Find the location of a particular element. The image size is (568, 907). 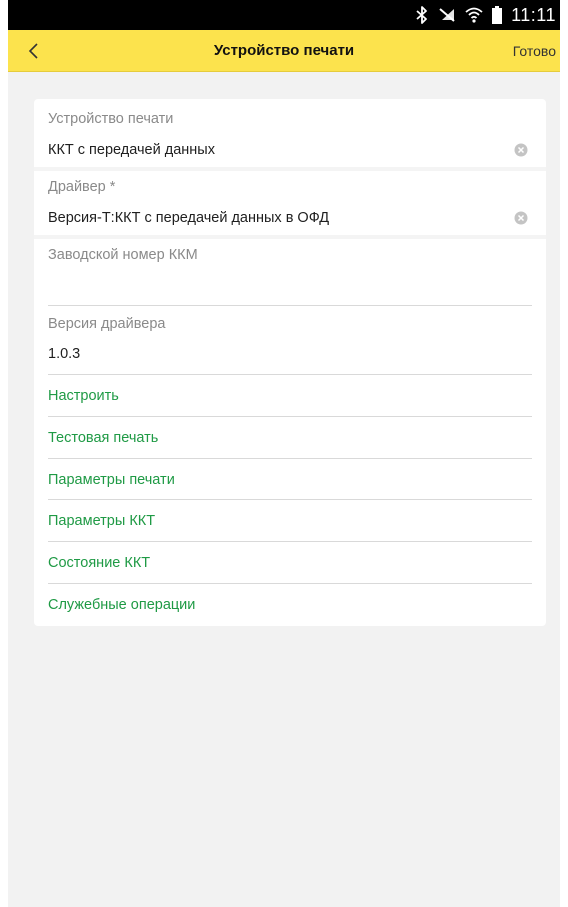

kkt-parameters-link: Параметры ККТ is located at coordinates (101, 521).